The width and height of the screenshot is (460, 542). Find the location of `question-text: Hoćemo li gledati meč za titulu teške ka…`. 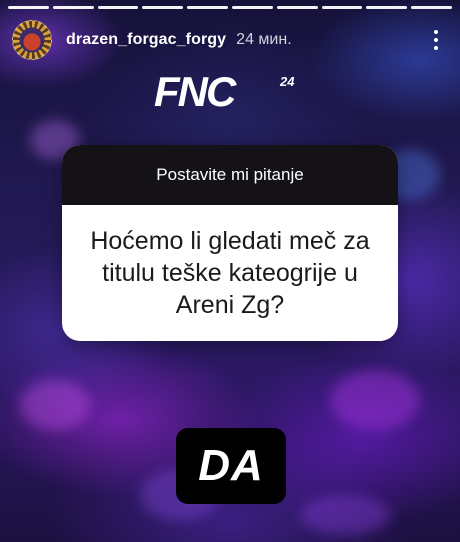

question-text: Hoćemo li gledati meč za titulu teške ka… is located at coordinates (230, 273).